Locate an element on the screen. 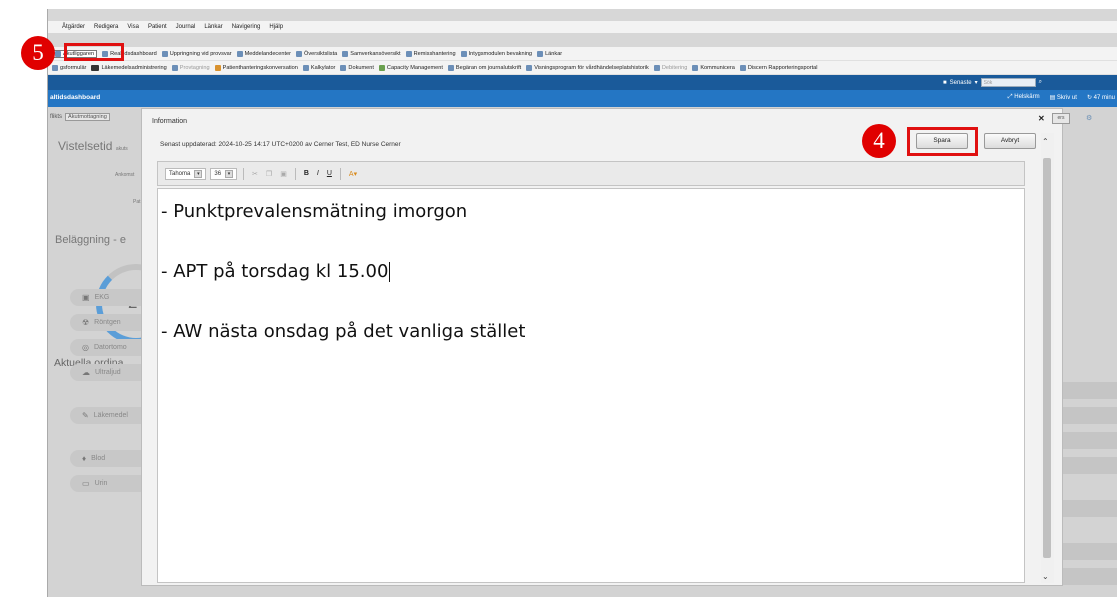  person-icon is located at coordinates (217, 67).